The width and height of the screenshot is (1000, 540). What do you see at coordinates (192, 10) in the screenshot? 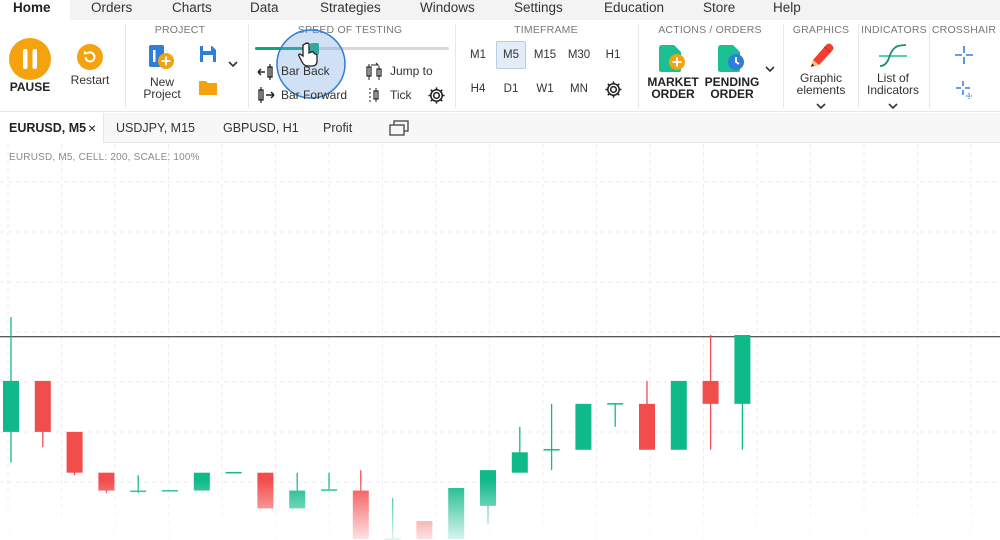
I see `menu-charts: Charts` at bounding box center [192, 10].